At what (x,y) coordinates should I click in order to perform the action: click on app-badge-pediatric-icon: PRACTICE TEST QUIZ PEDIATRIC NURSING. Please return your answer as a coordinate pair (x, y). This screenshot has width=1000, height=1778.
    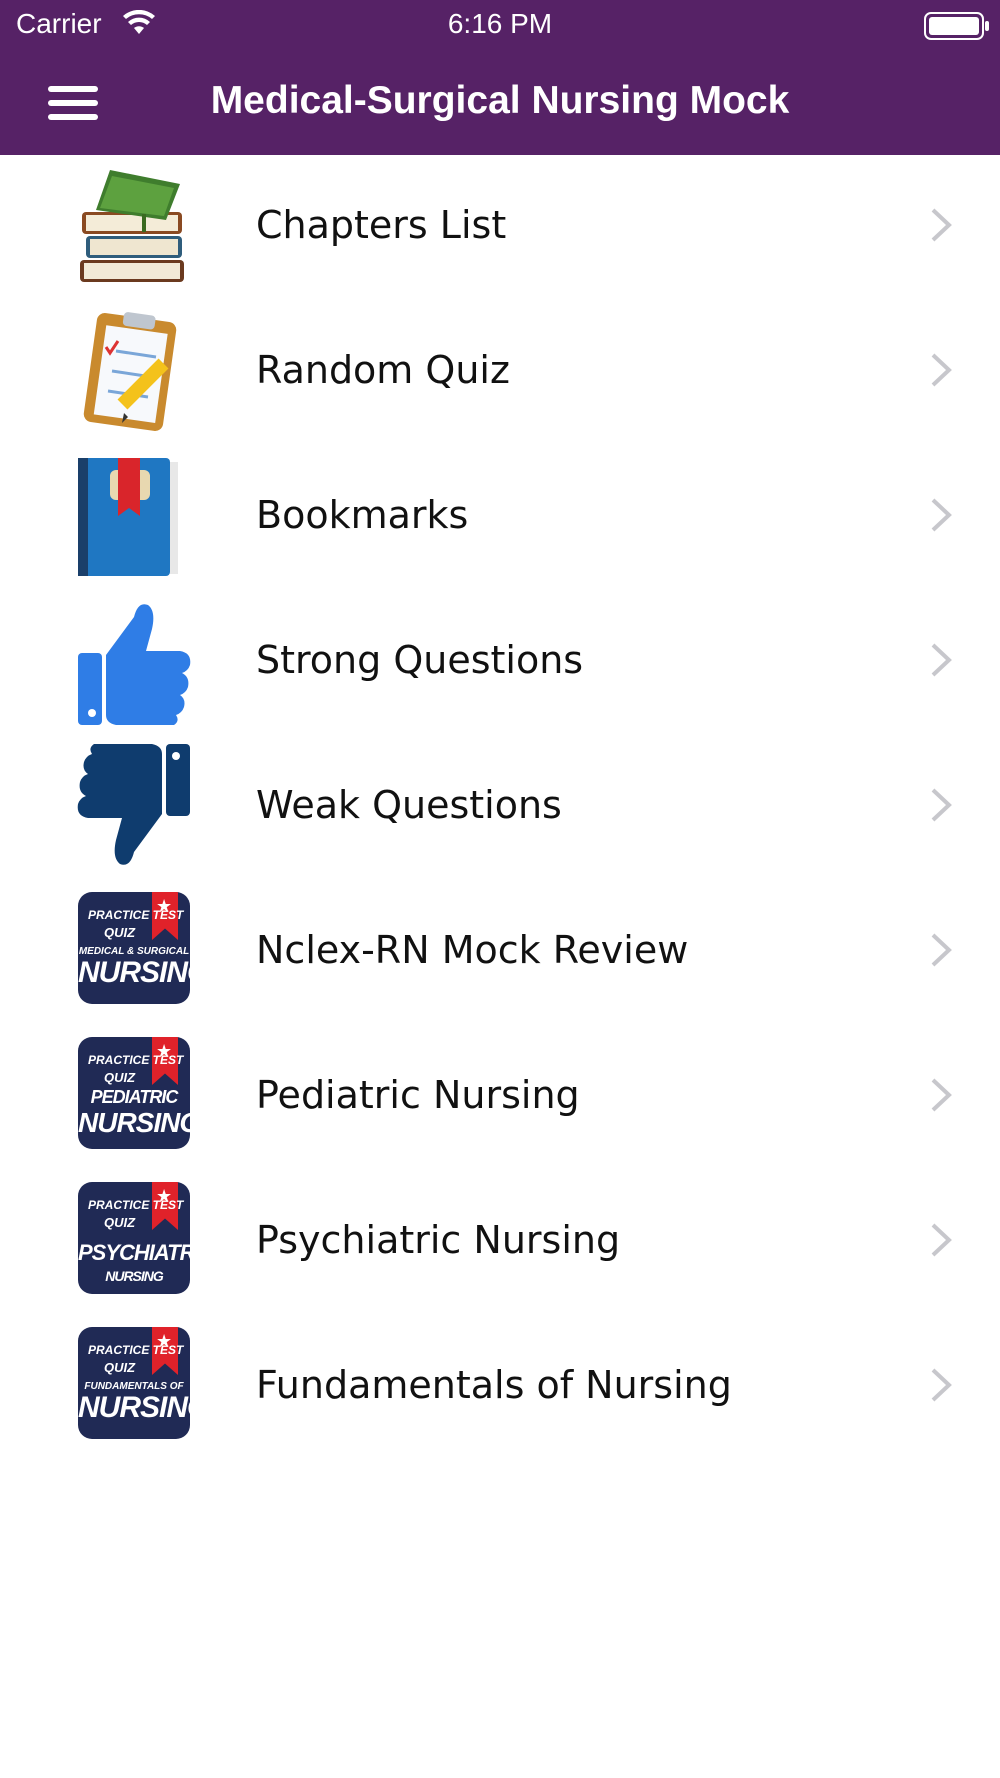
    Looking at the image, I should click on (134, 1093).